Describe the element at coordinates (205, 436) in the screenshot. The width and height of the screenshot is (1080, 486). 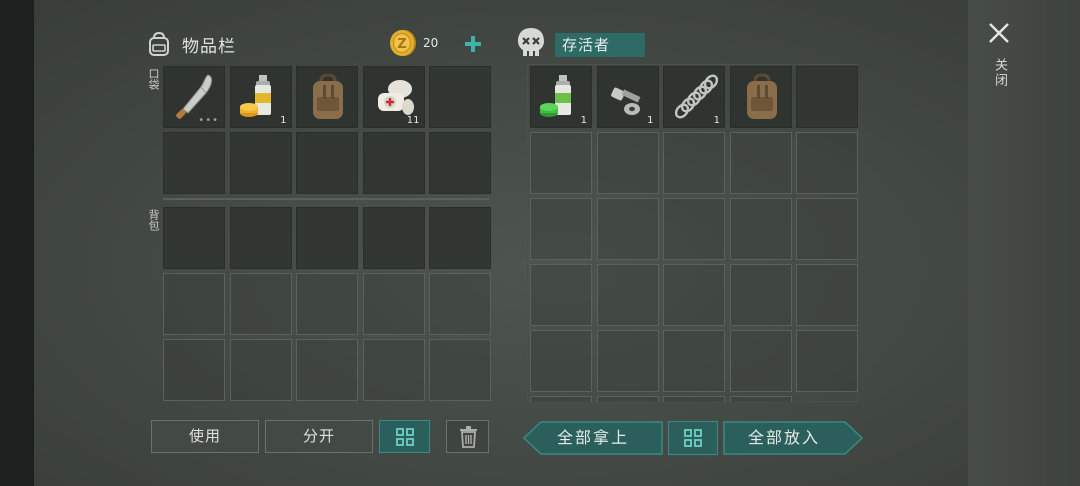
I see `use-button: 使用` at that location.